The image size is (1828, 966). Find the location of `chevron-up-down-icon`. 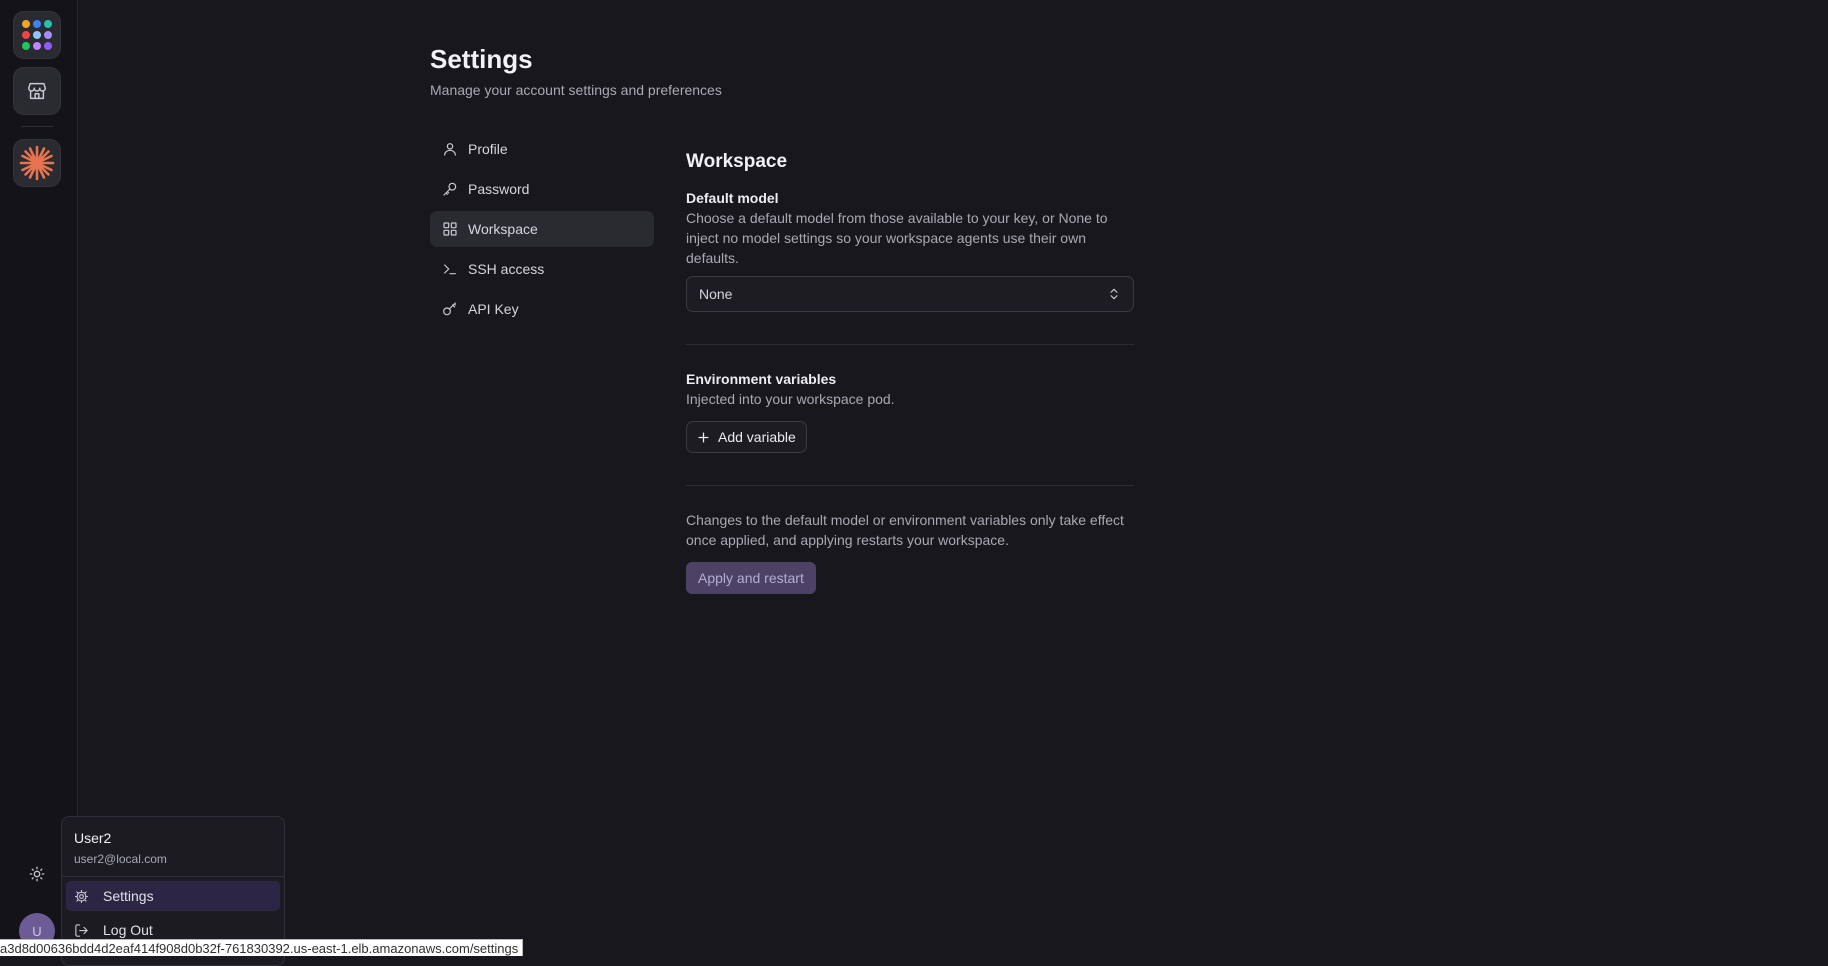

chevron-up-down-icon is located at coordinates (1114, 294).